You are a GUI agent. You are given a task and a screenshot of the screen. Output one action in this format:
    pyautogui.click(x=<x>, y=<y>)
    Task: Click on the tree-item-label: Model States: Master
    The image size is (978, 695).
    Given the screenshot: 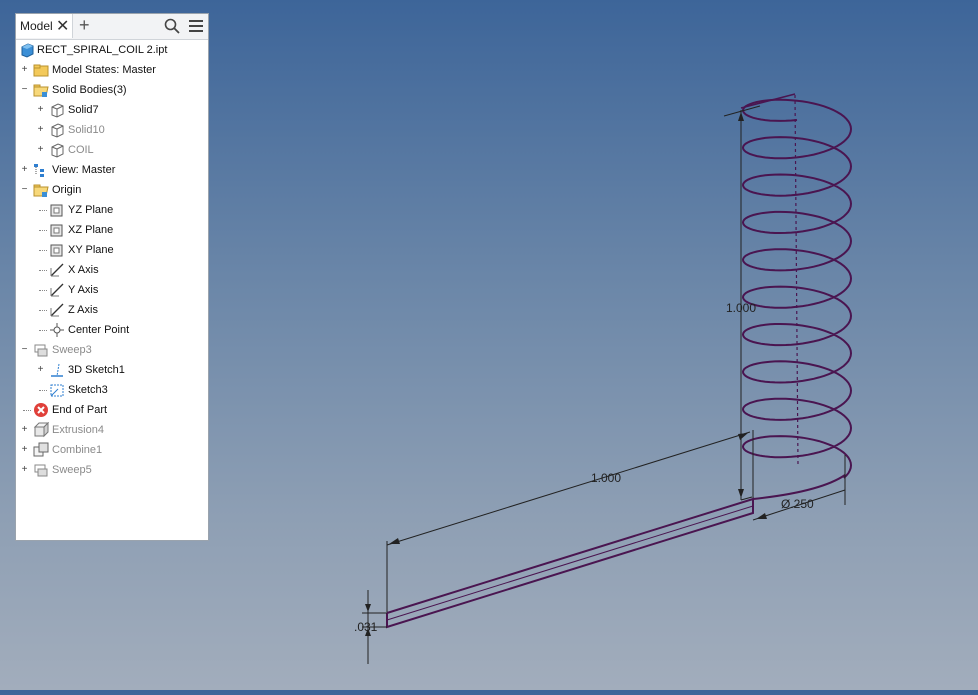 What is the action you would take?
    pyautogui.click(x=104, y=70)
    